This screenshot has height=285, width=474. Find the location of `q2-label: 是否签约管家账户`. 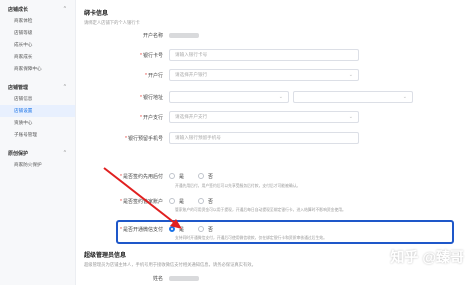

q2-label: 是否签约管家账户 is located at coordinates (142, 201).